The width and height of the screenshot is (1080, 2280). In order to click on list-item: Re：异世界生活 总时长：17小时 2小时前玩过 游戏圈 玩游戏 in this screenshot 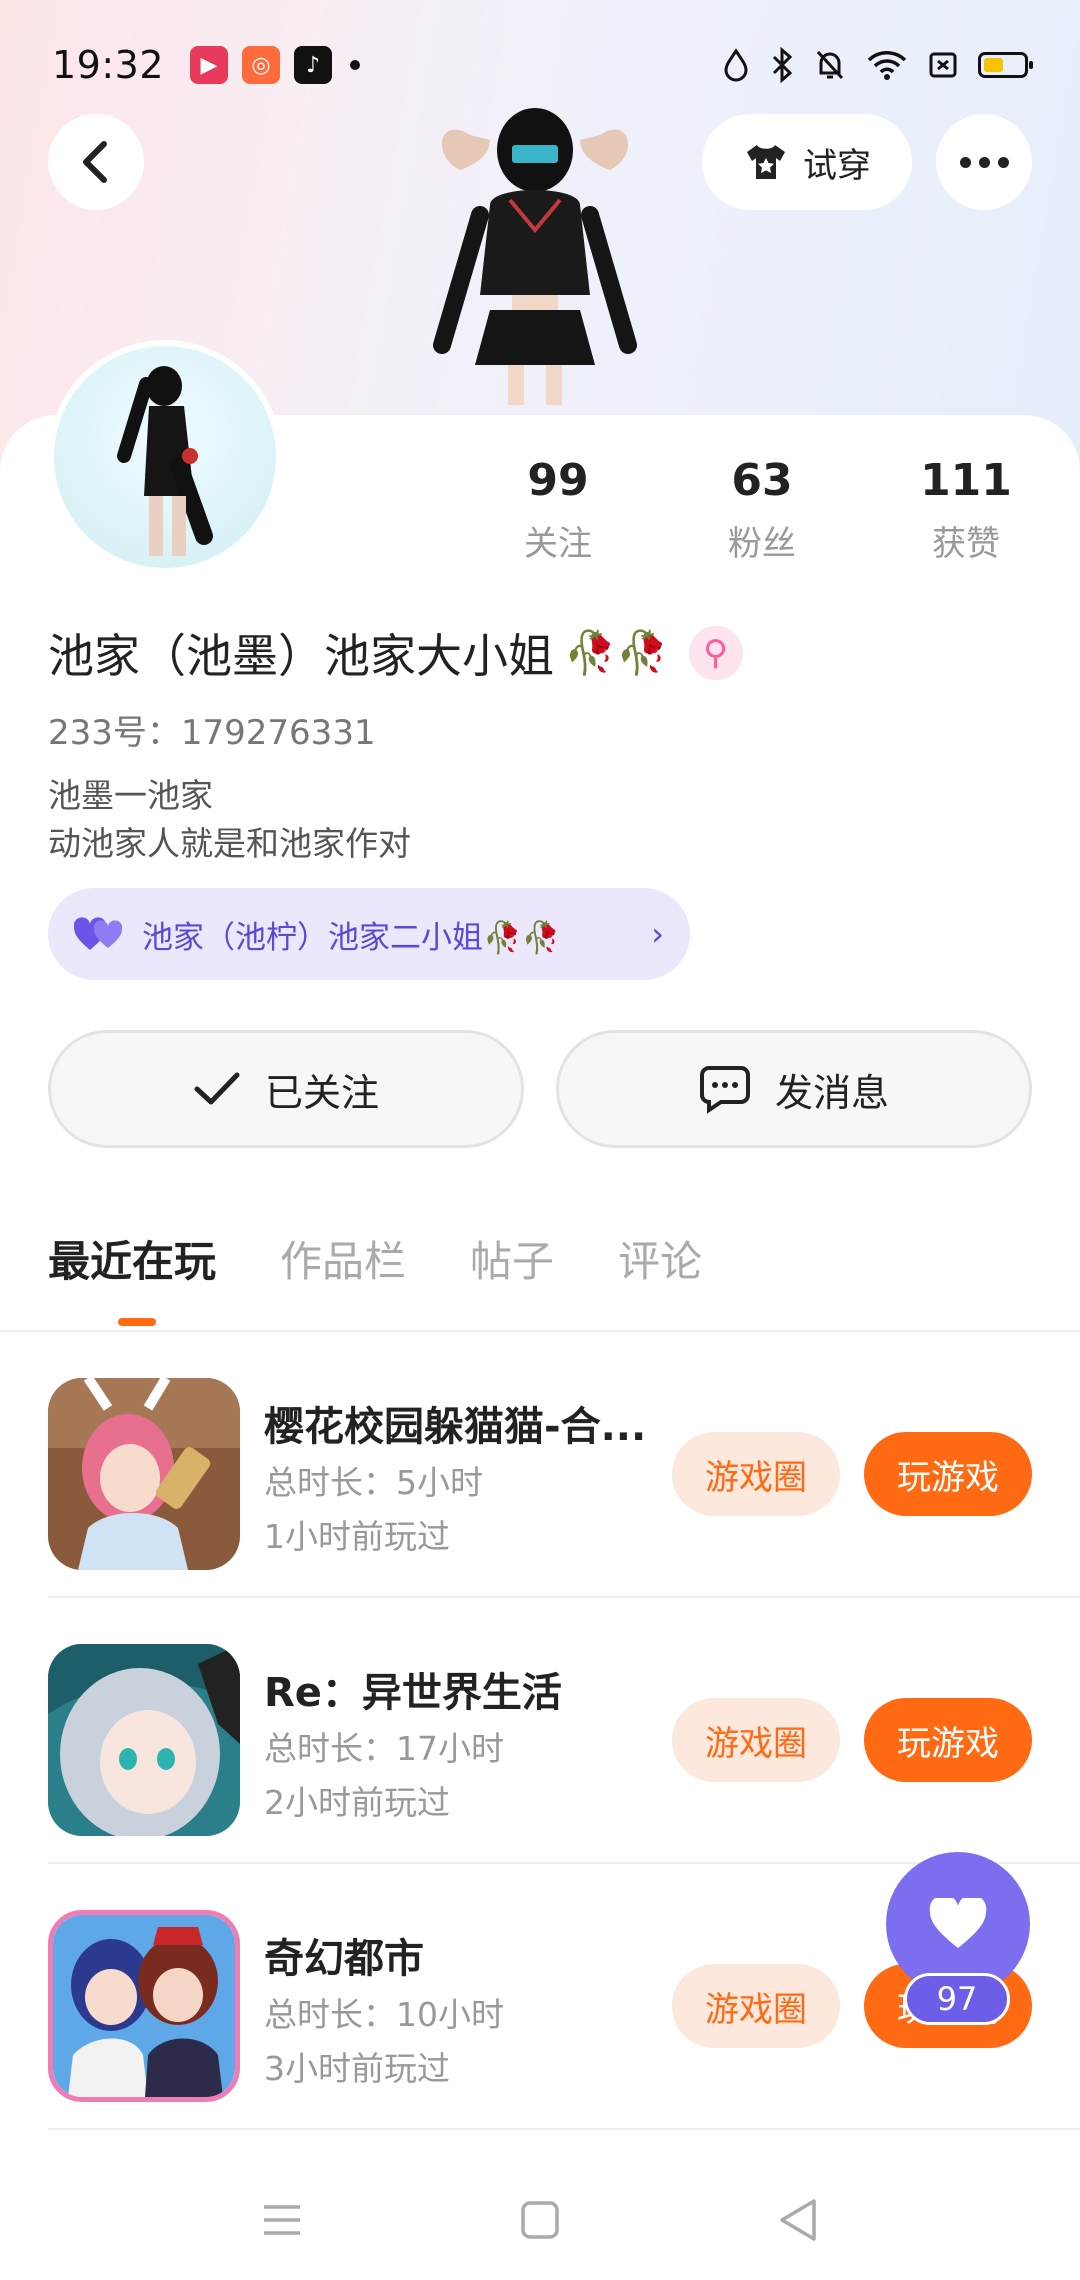, I will do `click(540, 1731)`.